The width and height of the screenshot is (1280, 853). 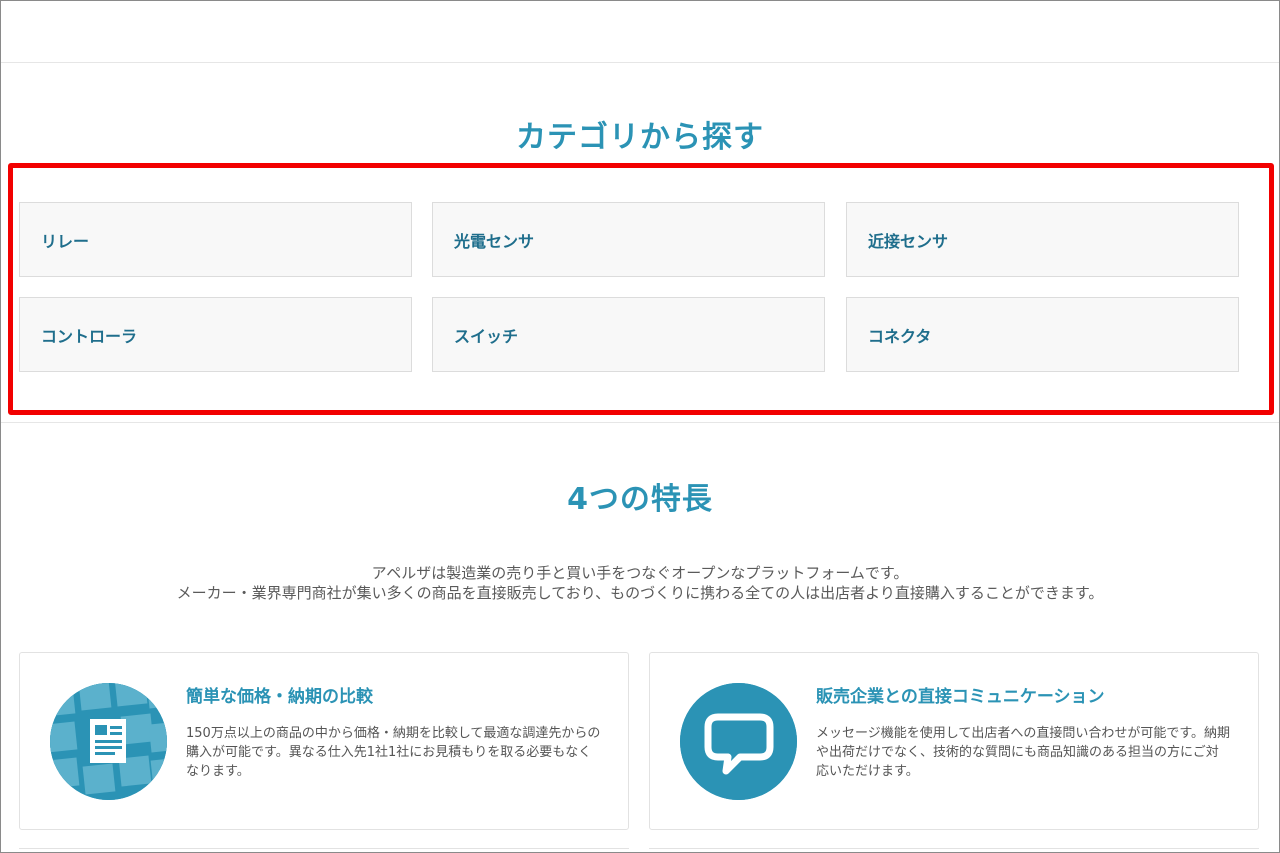 I want to click on features-intro-line-1: アペルザは製造業の売り手と買い手をつなぐオープンなプラットフォームです。, so click(x=640, y=573).